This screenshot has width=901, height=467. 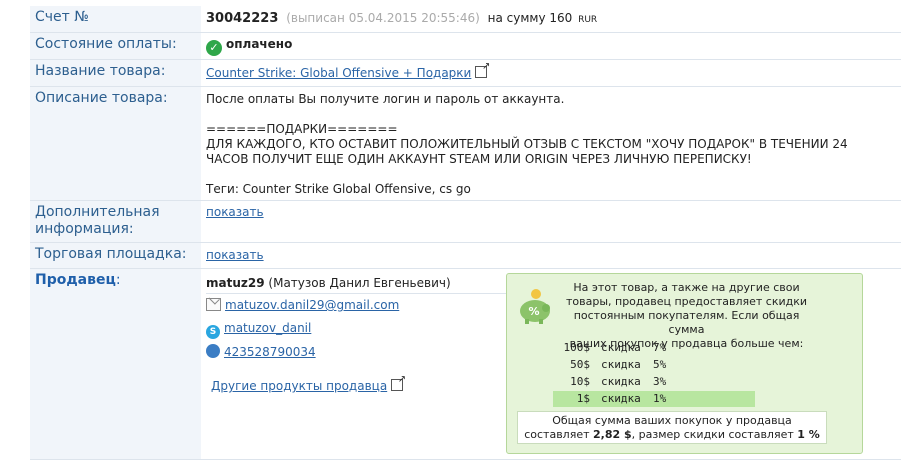 What do you see at coordinates (583, 398) in the screenshot?
I see `tier-amount: 1$` at bounding box center [583, 398].